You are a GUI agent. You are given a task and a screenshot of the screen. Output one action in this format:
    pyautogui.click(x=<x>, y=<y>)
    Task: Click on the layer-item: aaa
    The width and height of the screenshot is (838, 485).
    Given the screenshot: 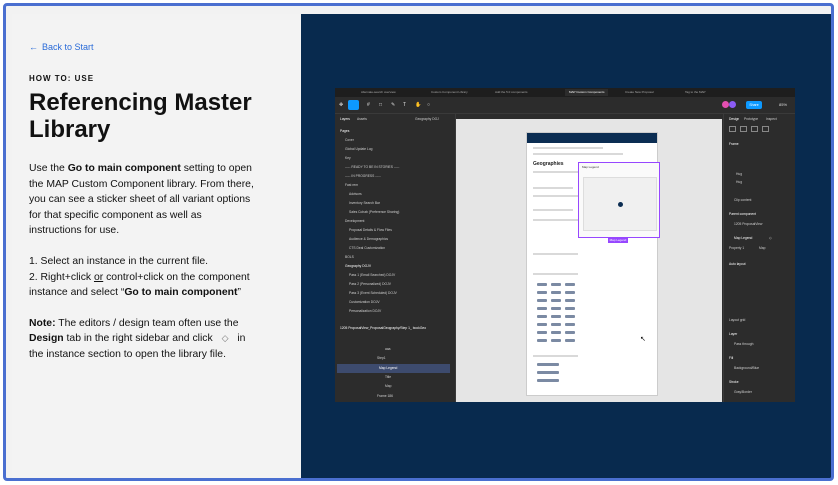 What is the action you would take?
    pyautogui.click(x=388, y=349)
    